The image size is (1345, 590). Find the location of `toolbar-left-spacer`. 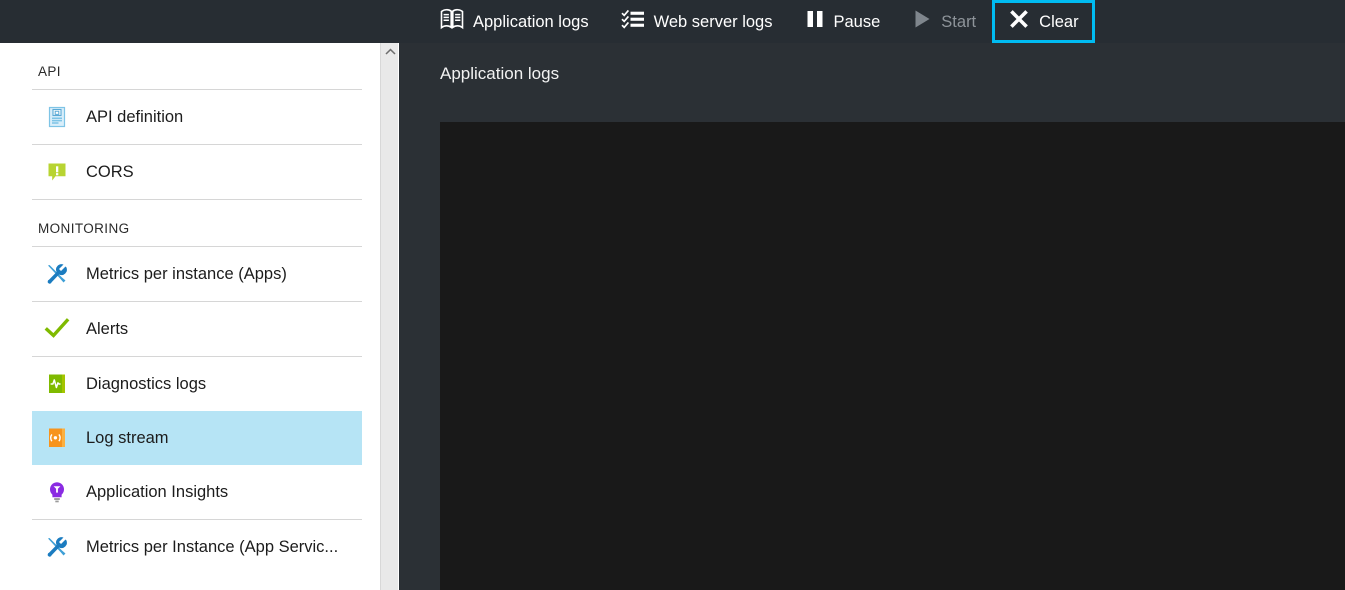

toolbar-left-spacer is located at coordinates (212, 21).